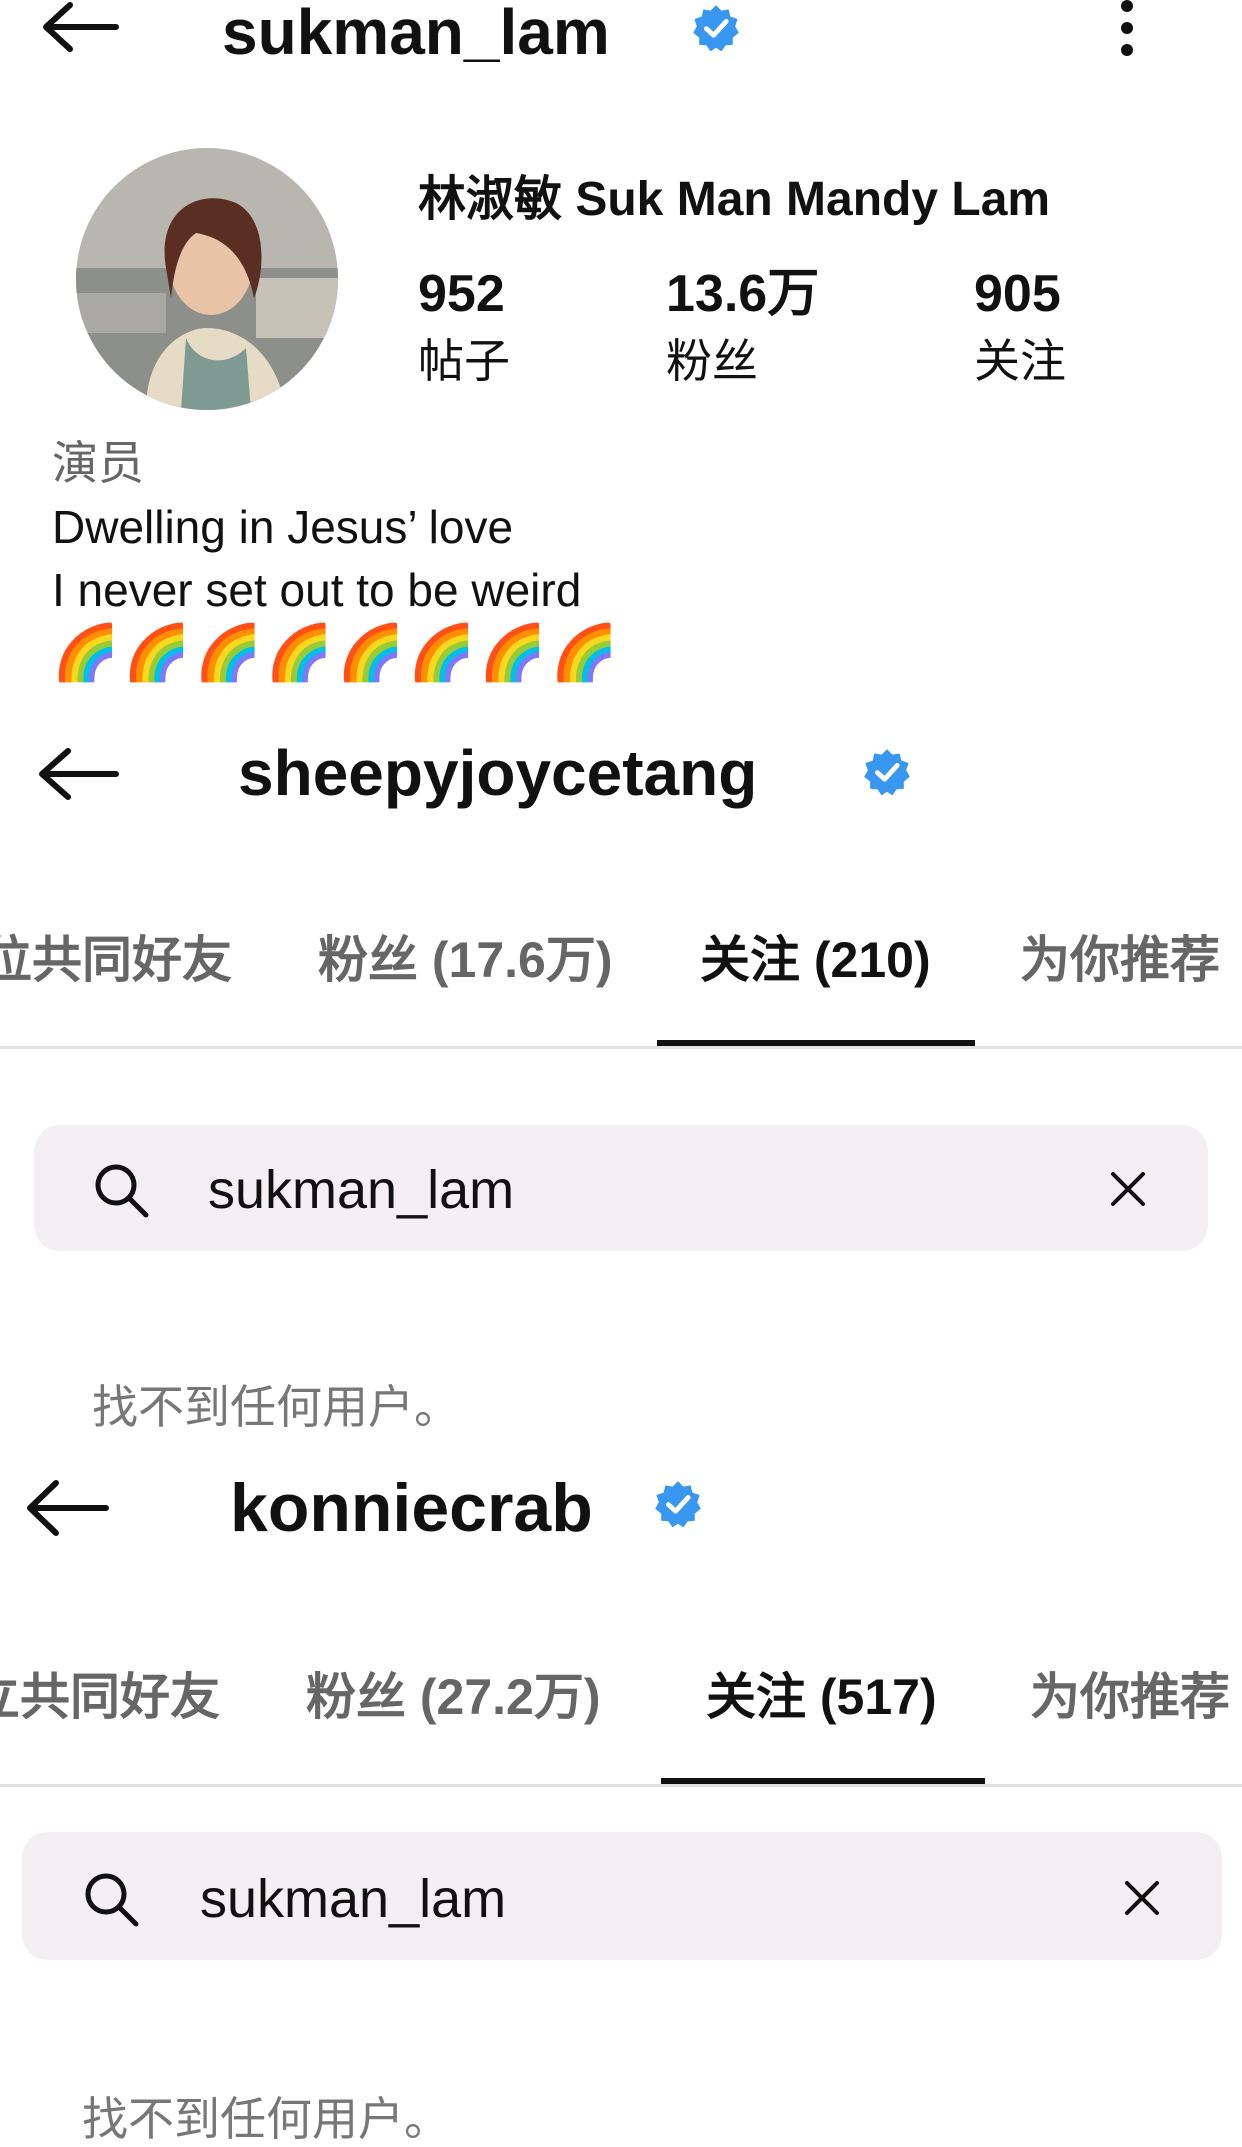  I want to click on tab-followers: 粉丝 (17.6万), so click(465, 960).